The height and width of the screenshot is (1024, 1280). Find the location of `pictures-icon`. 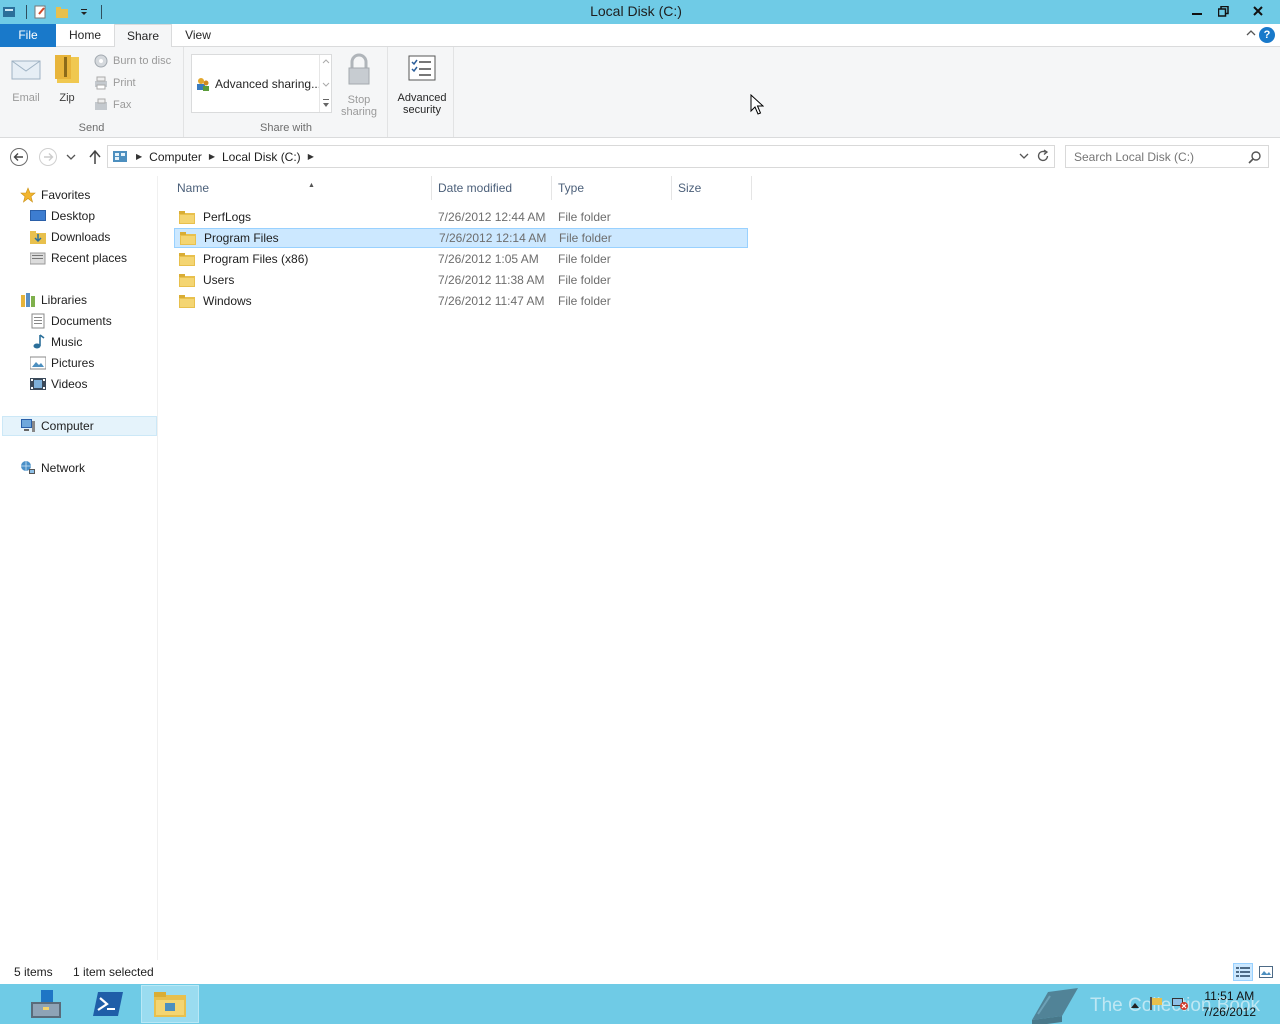

pictures-icon is located at coordinates (38, 363).